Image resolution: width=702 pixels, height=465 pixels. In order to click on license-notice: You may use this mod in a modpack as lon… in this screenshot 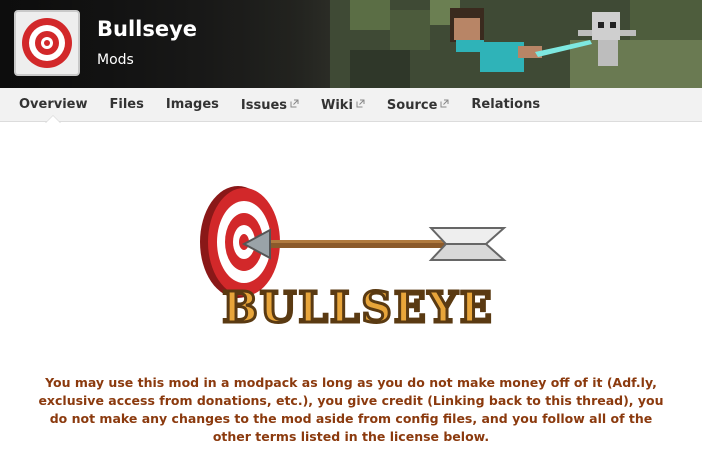, I will do `click(351, 409)`.